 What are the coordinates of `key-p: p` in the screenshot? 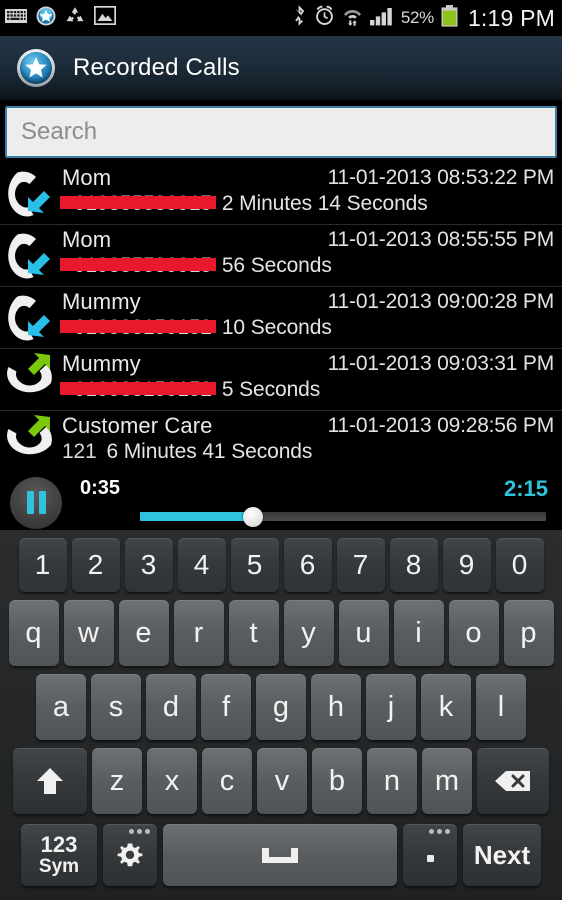 It's located at (528, 633).